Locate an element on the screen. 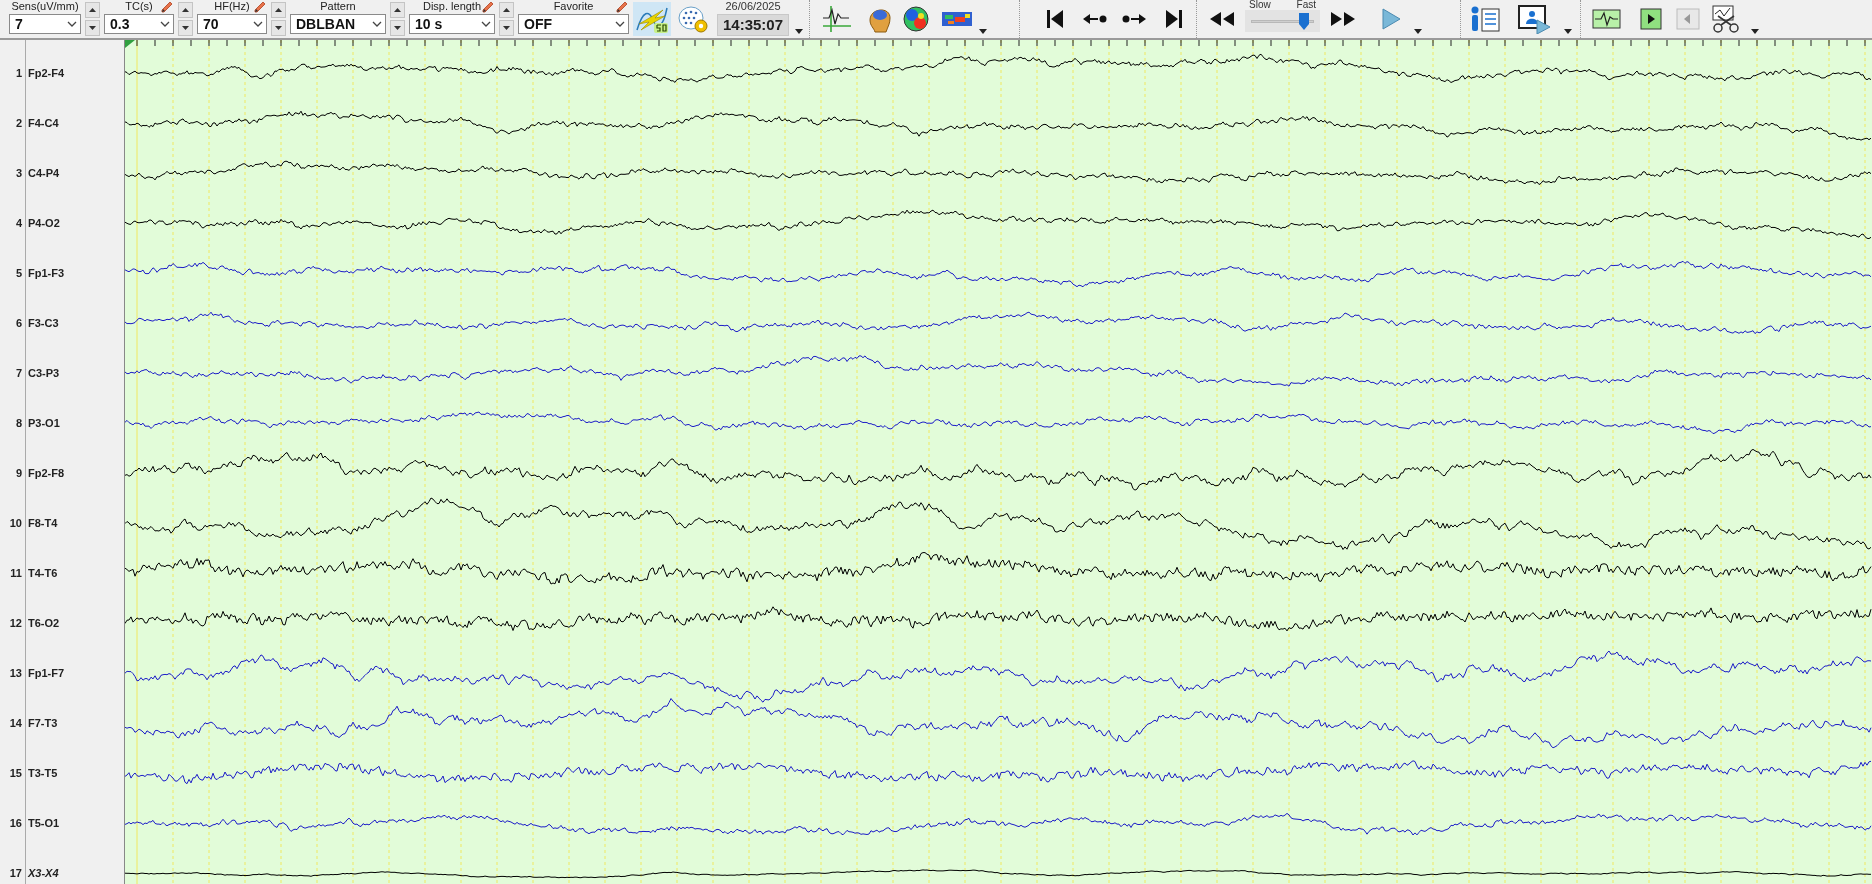  channel-number: 13 is located at coordinates (15, 673).